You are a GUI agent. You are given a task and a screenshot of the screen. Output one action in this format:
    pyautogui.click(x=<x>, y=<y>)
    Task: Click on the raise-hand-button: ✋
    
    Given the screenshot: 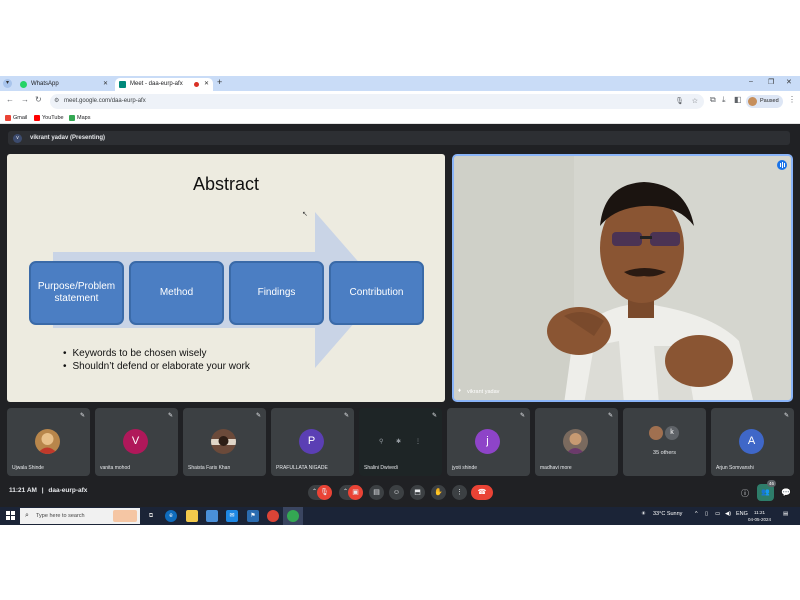 What is the action you would take?
    pyautogui.click(x=438, y=492)
    